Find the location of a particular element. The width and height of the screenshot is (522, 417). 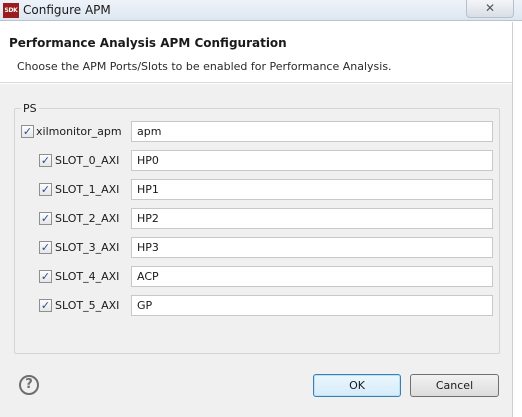

slot-5-checkbox: ✓ is located at coordinates (45, 305).